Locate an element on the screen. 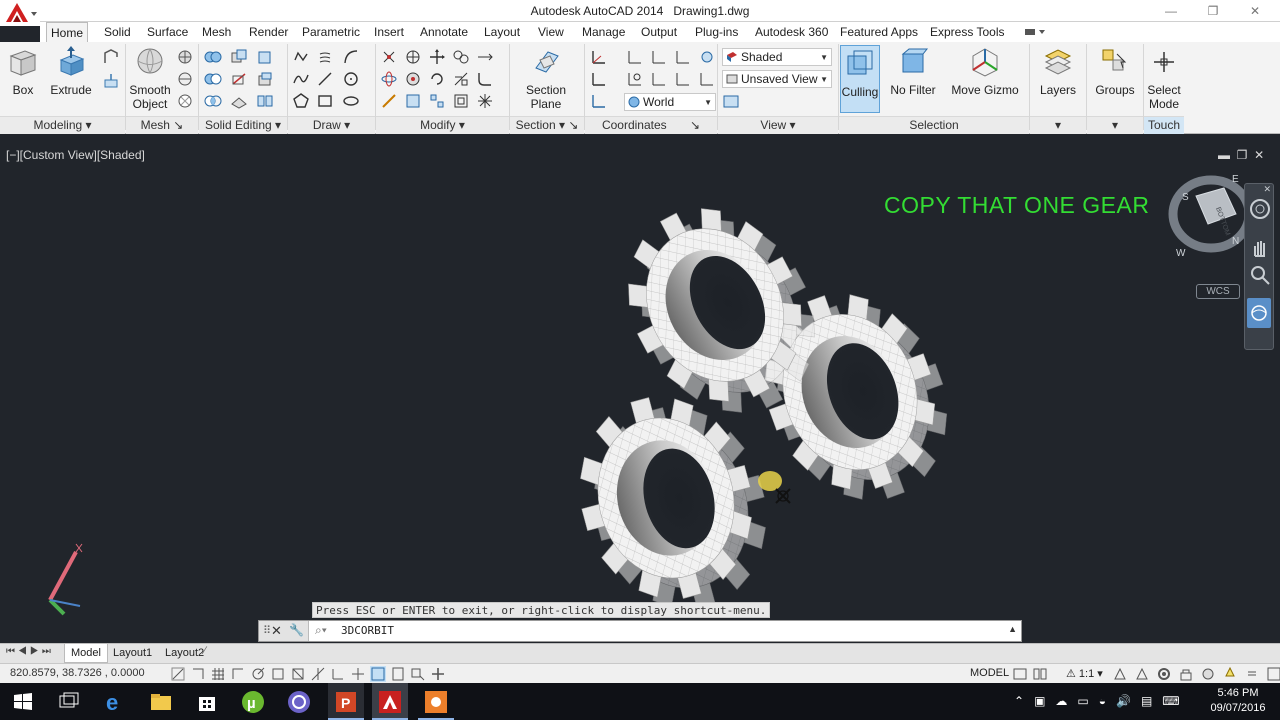 This screenshot has height=720, width=1280. visual-style-select: Shaded ▼ is located at coordinates (777, 57).